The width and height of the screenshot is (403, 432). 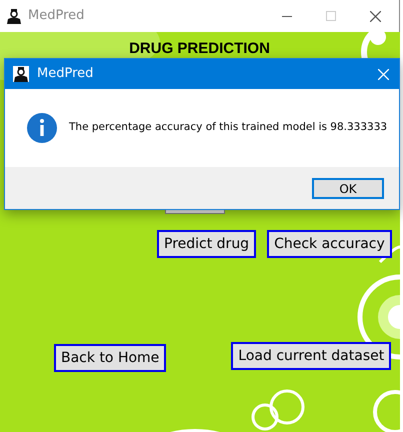 I want to click on action-button: Back to Home, so click(x=110, y=358).